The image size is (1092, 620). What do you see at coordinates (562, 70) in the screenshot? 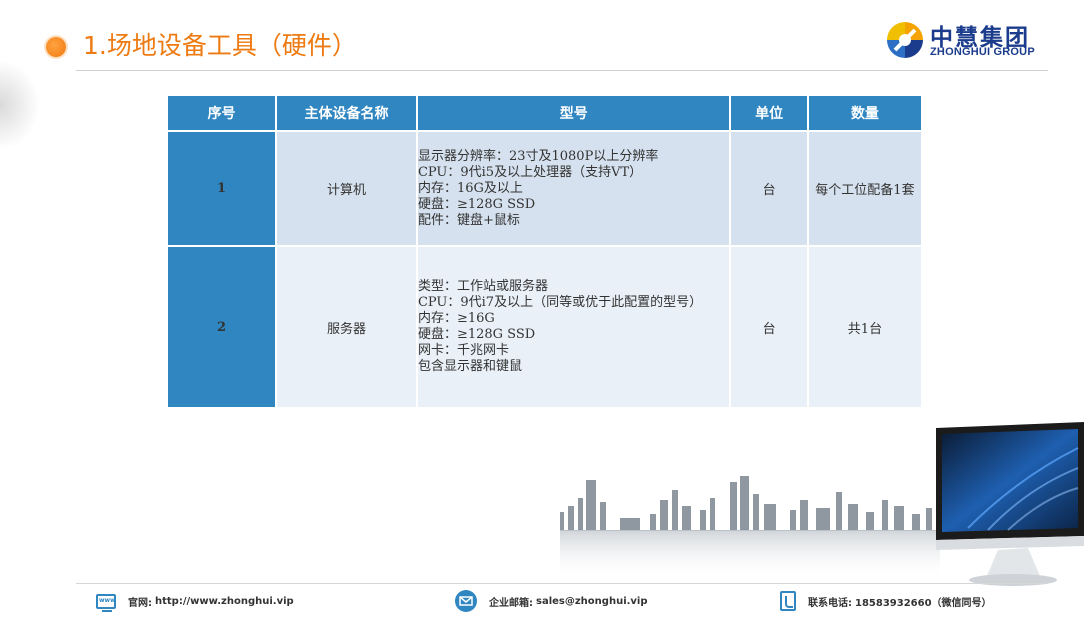
I see `title-divider` at bounding box center [562, 70].